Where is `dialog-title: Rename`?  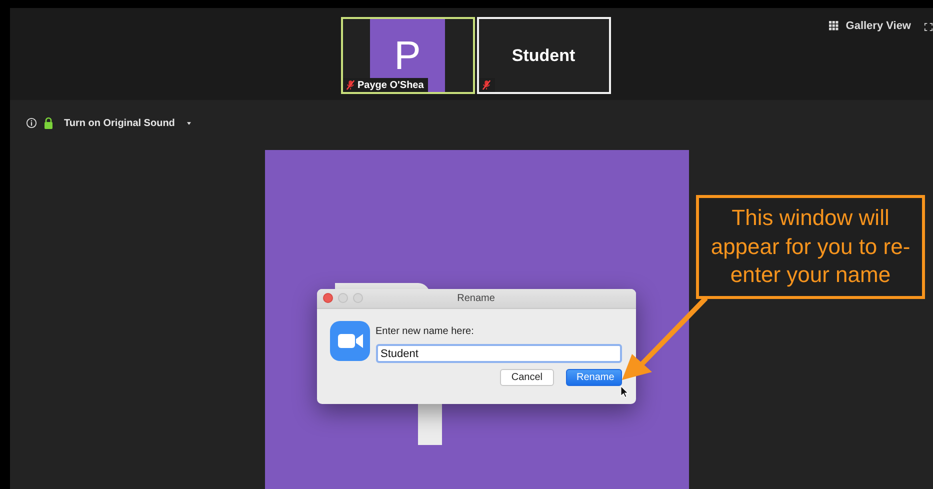
dialog-title: Rename is located at coordinates (476, 298).